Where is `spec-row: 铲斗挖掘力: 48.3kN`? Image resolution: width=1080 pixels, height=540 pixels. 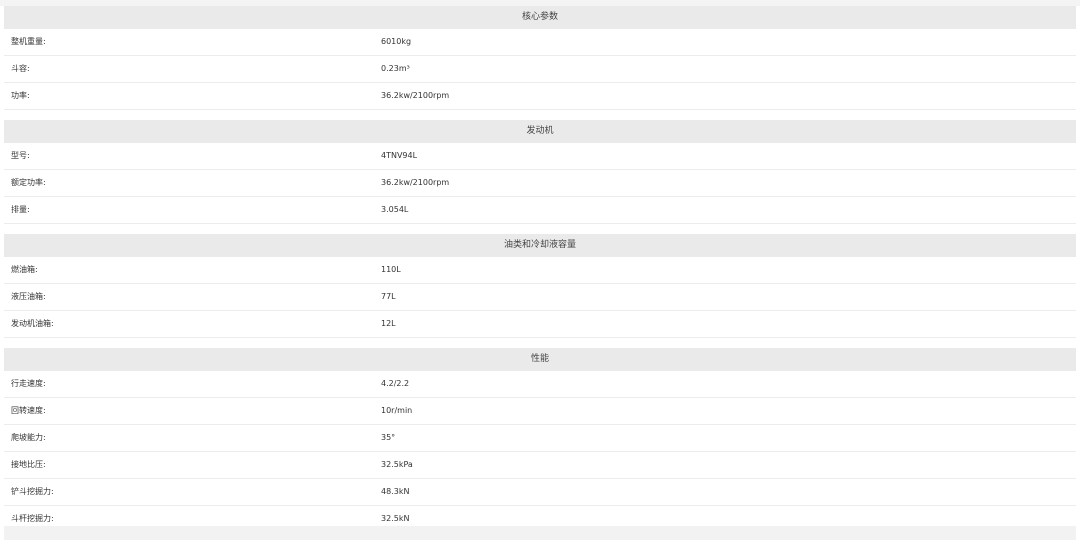 spec-row: 铲斗挖掘力: 48.3kN is located at coordinates (540, 492).